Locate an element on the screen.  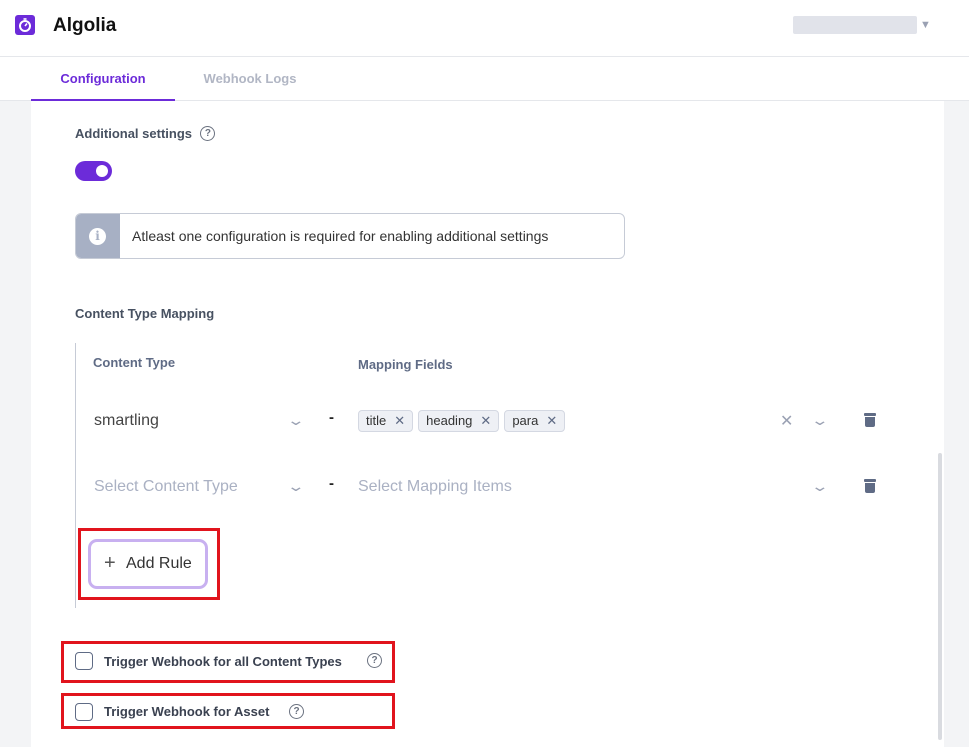
additional-settings-label: Additional settings is located at coordinates (133, 133).